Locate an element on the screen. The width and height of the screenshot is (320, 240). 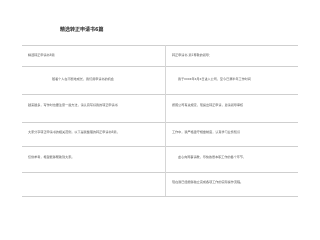
table-top-rule is located at coordinates (160, 45).